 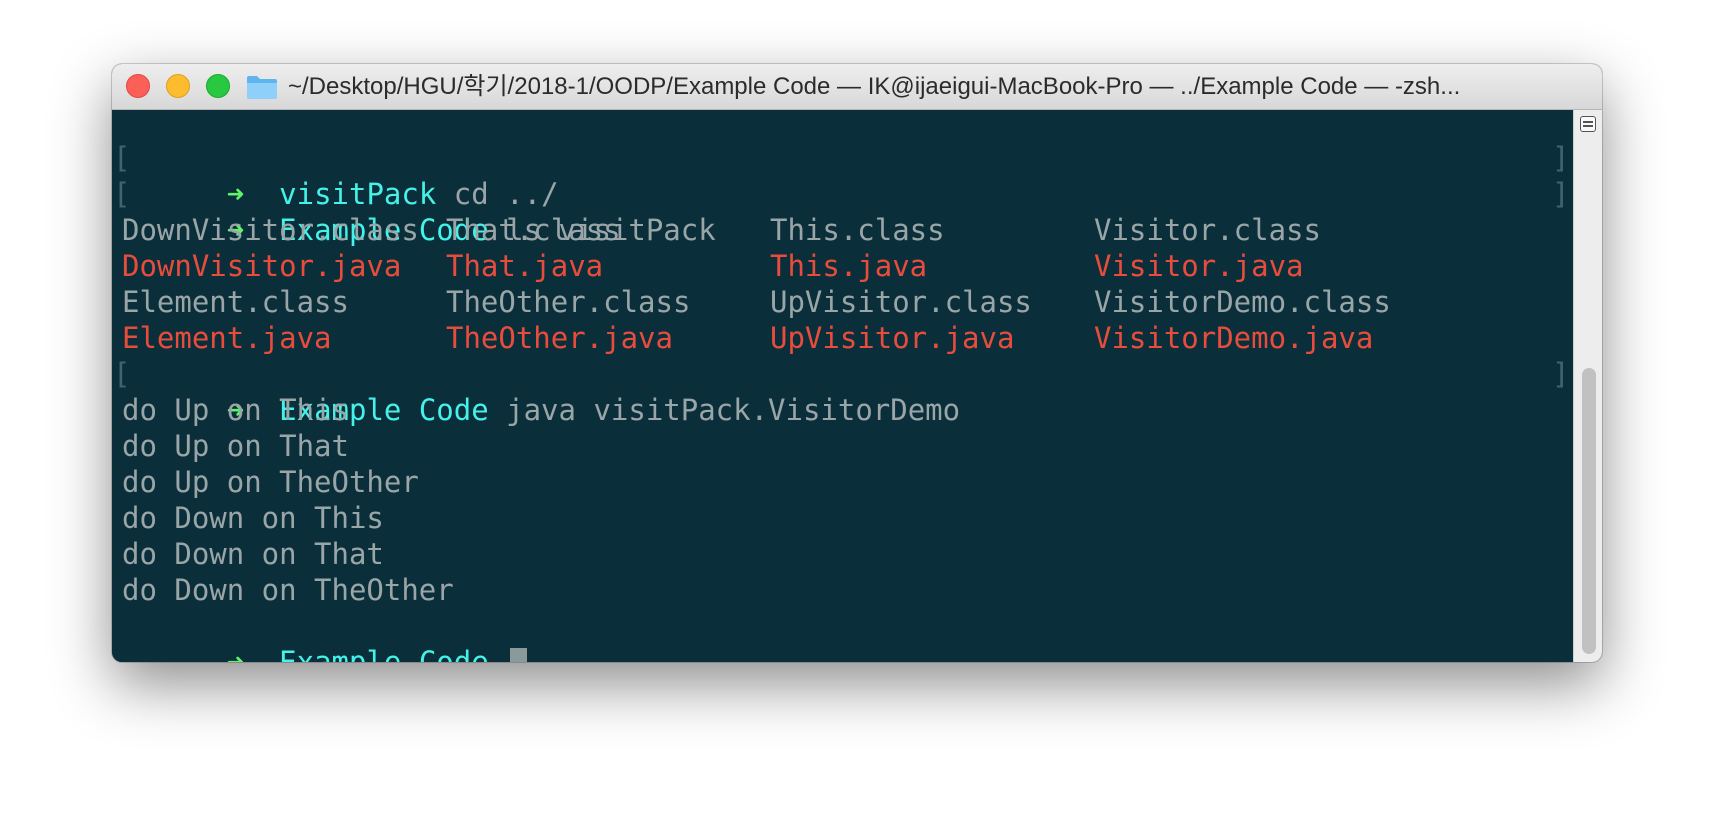 What do you see at coordinates (227, 338) in the screenshot?
I see `ls-entry: Element.java` at bounding box center [227, 338].